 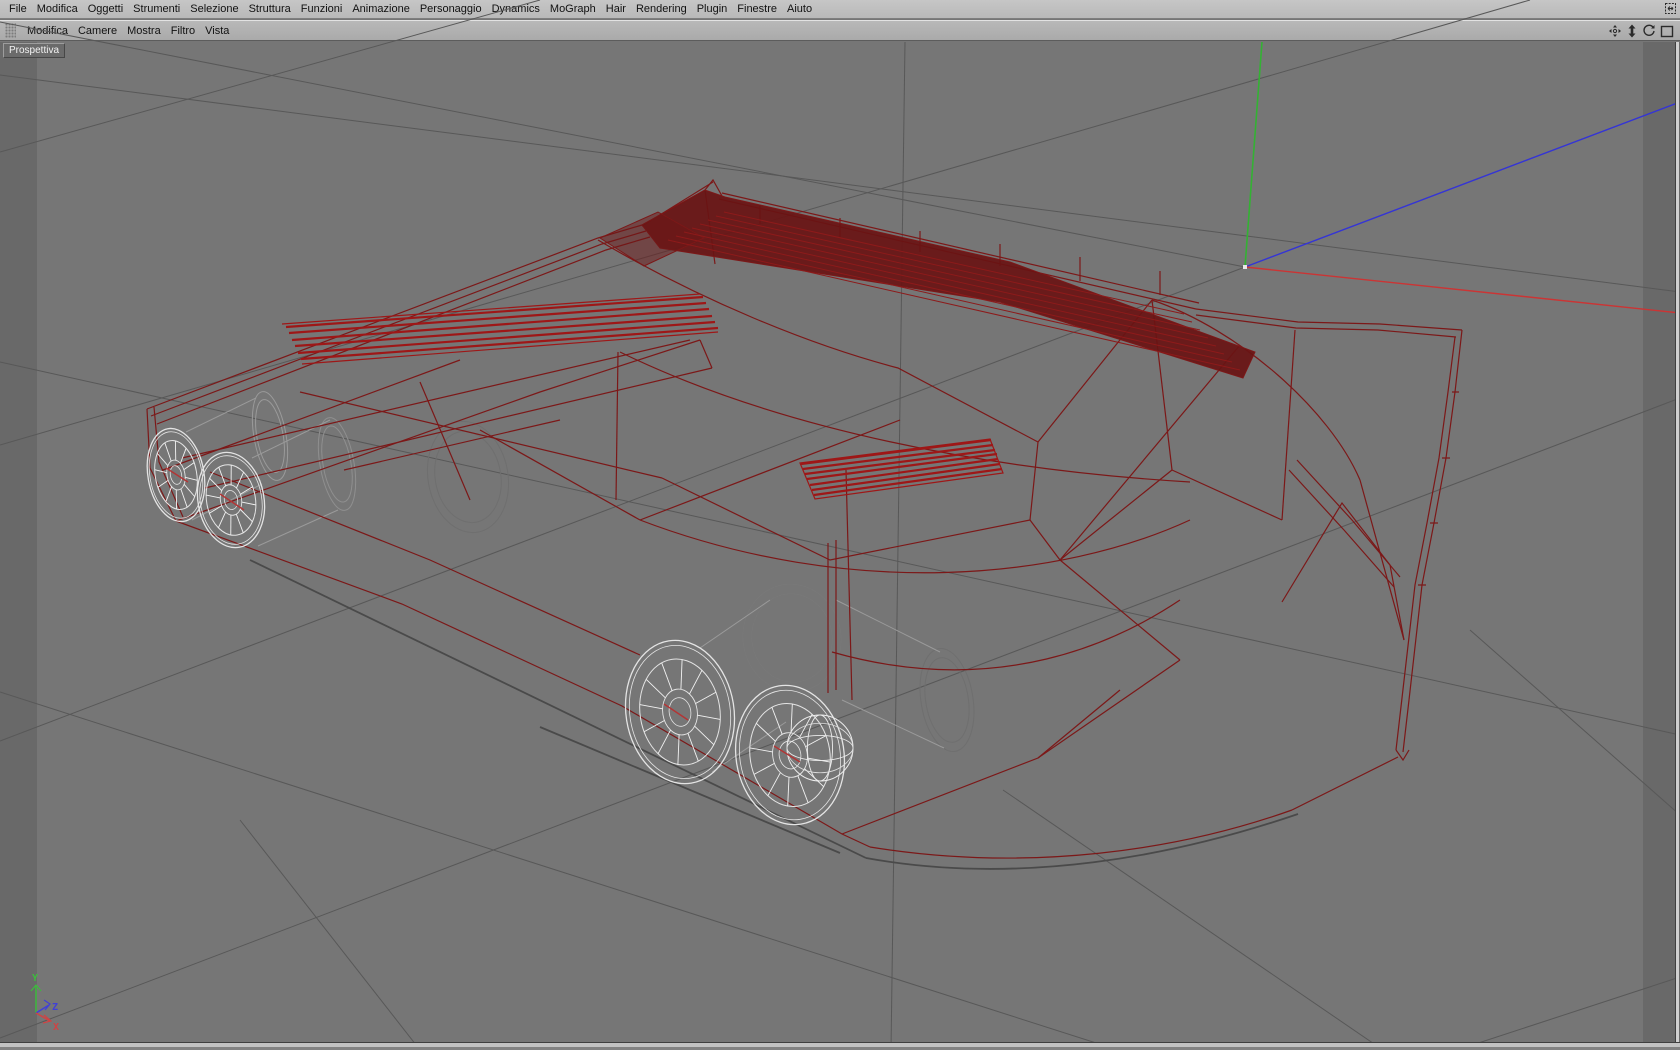 I want to click on car-suspension-accents, so click(x=483, y=615).